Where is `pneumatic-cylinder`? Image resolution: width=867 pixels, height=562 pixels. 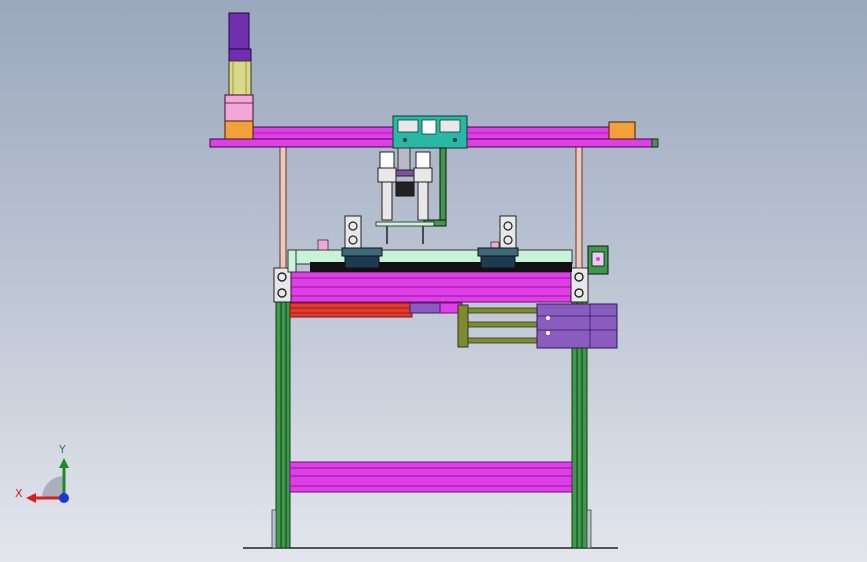
pneumatic-cylinder is located at coordinates (537, 326).